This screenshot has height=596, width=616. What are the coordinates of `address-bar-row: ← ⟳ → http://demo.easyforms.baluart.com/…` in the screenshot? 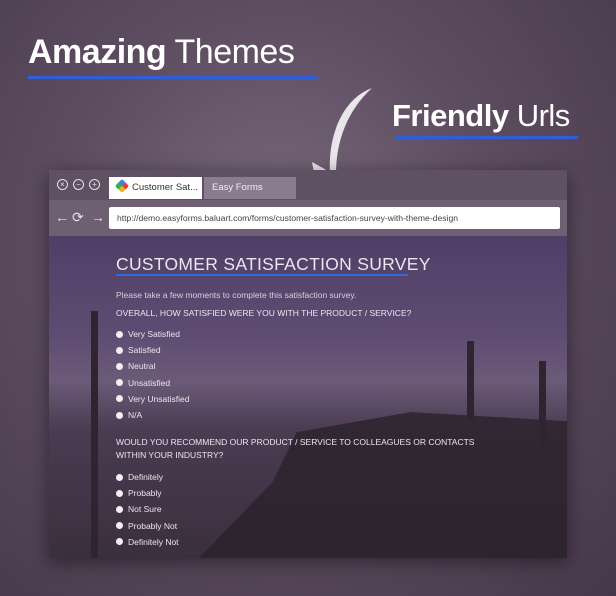 It's located at (308, 218).